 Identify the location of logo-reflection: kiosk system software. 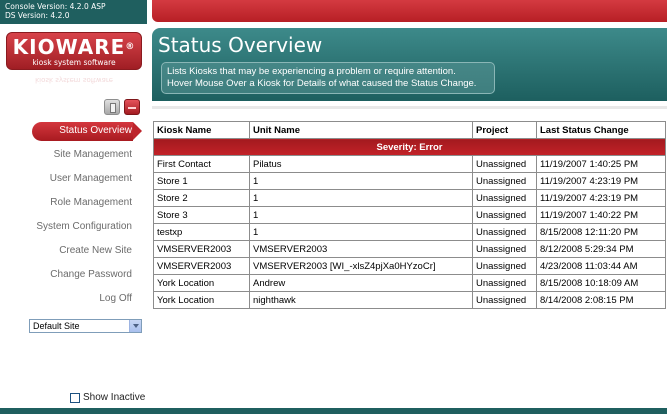
(74, 80).